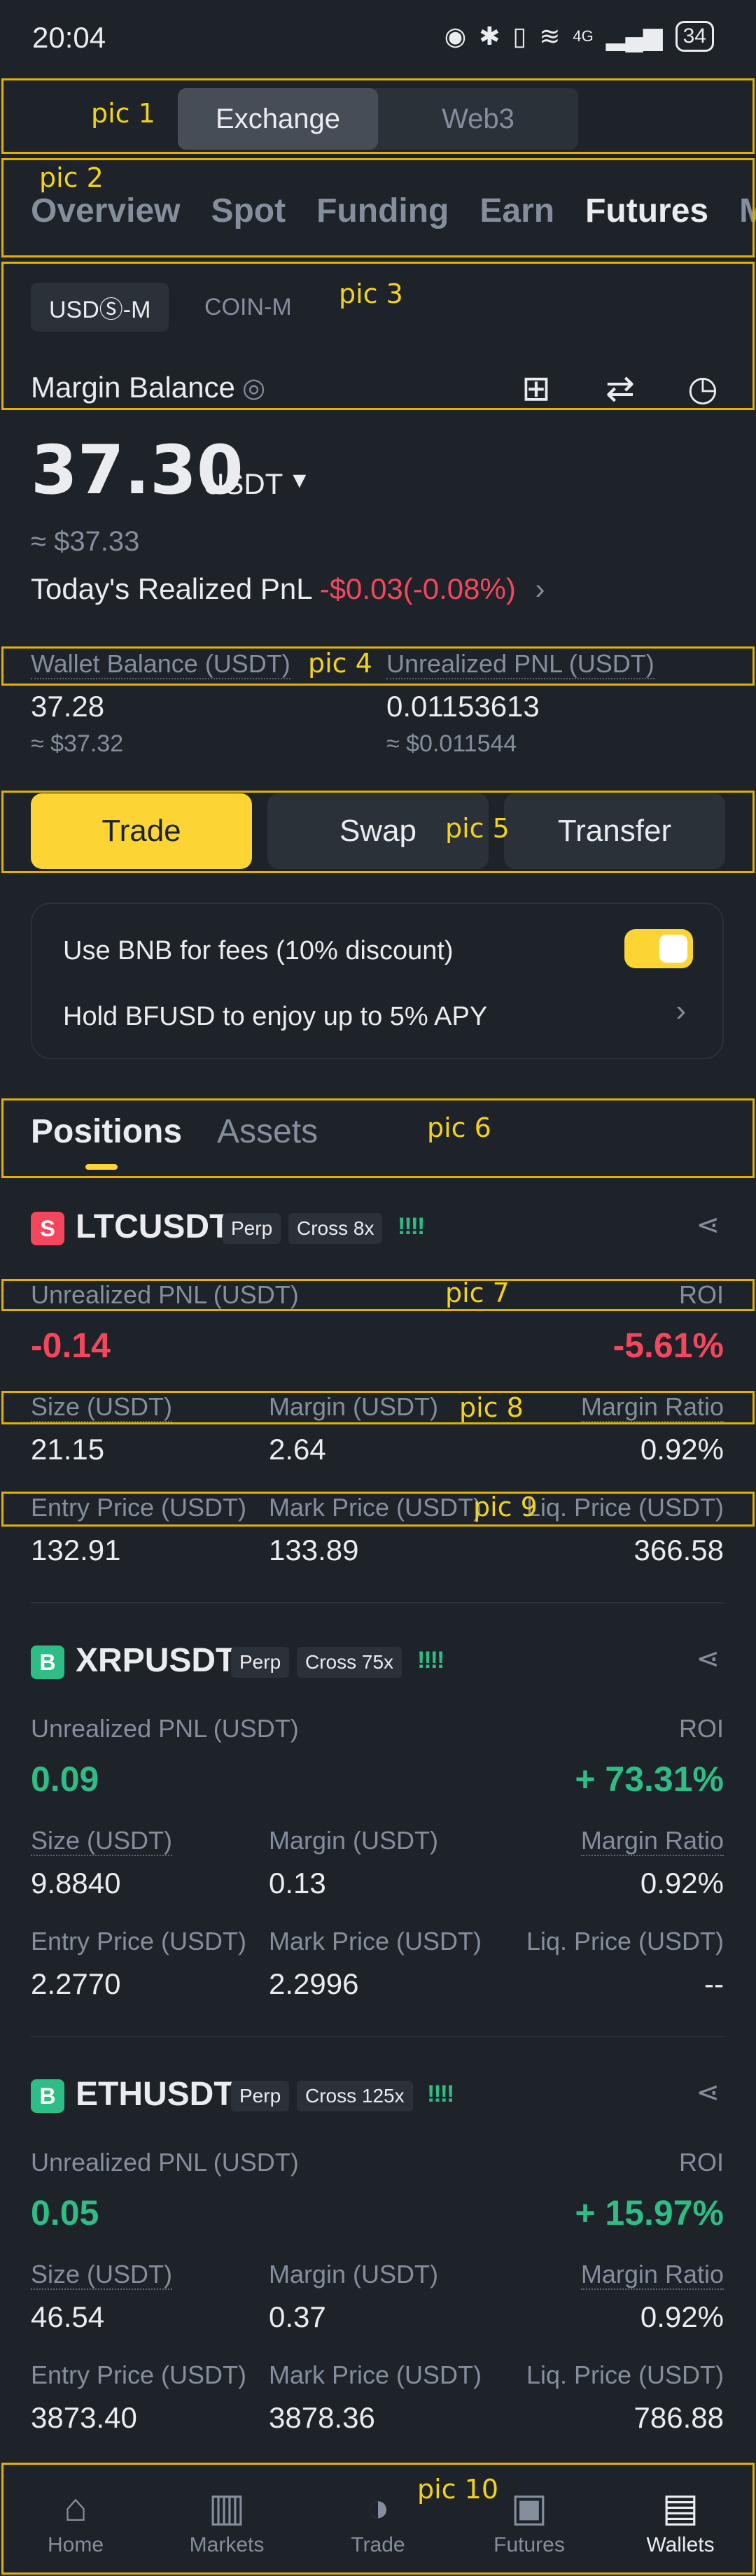 This screenshot has width=756, height=2576. Describe the element at coordinates (583, 36) in the screenshot. I see `network-label: 4G` at that location.